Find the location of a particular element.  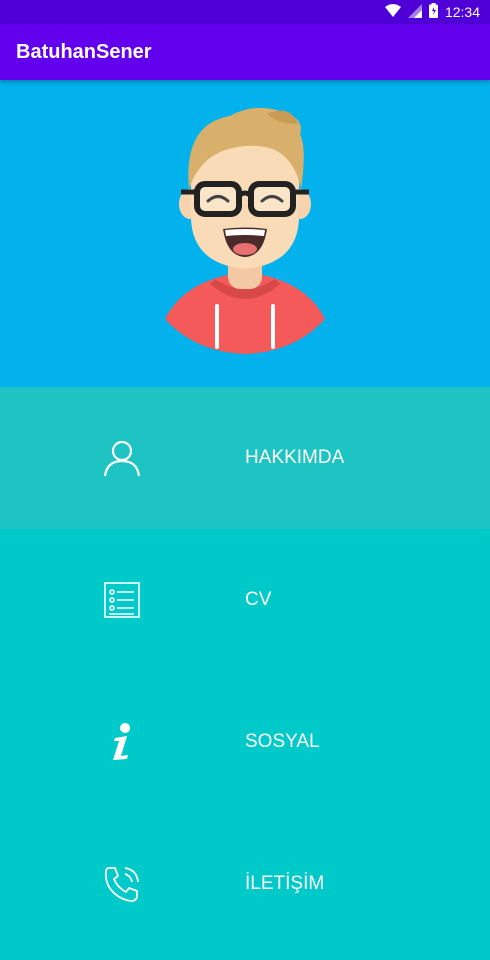

app-bar: BatuhanSener is located at coordinates (245, 52).